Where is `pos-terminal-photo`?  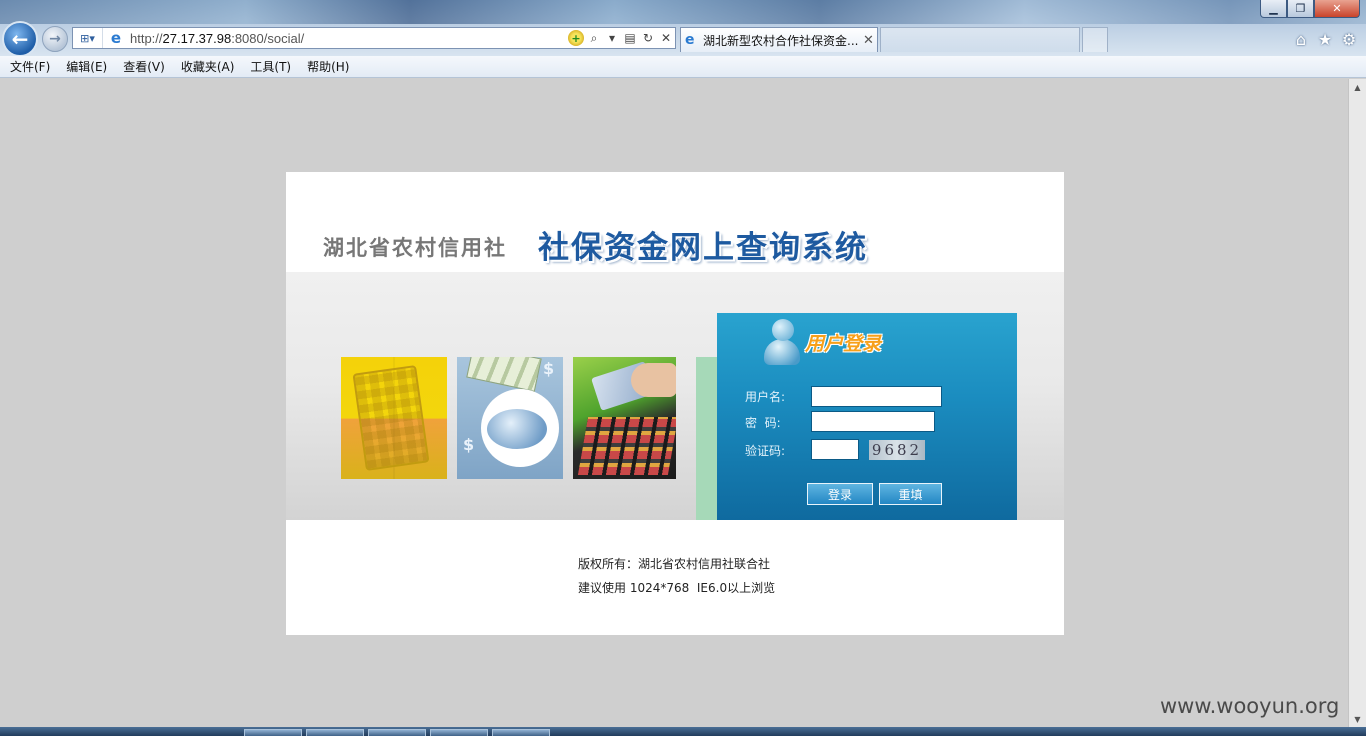 pos-terminal-photo is located at coordinates (624, 418).